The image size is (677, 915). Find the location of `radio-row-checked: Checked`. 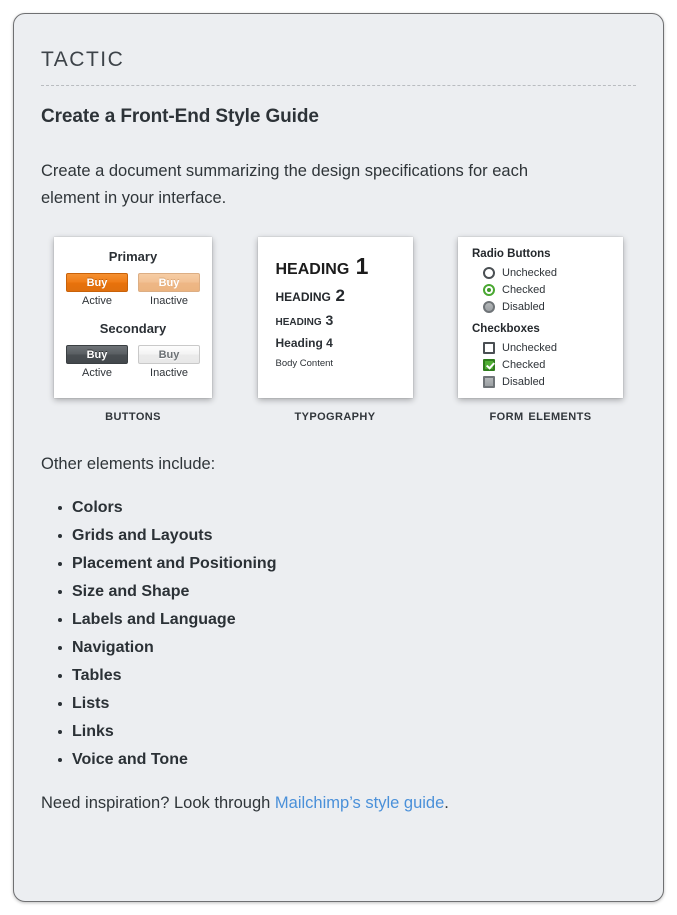

radio-row-checked: Checked is located at coordinates (547, 289).